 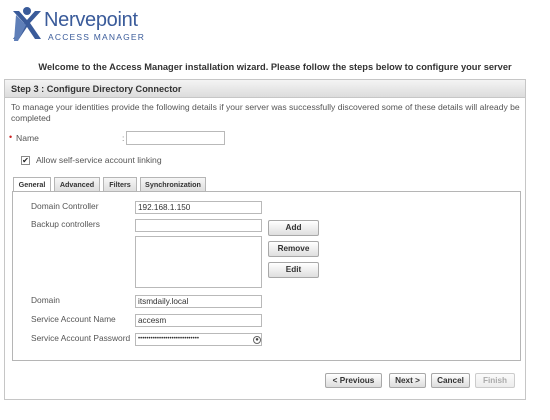 What do you see at coordinates (73, 319) in the screenshot?
I see `service-account-name-label: Service Account Name` at bounding box center [73, 319].